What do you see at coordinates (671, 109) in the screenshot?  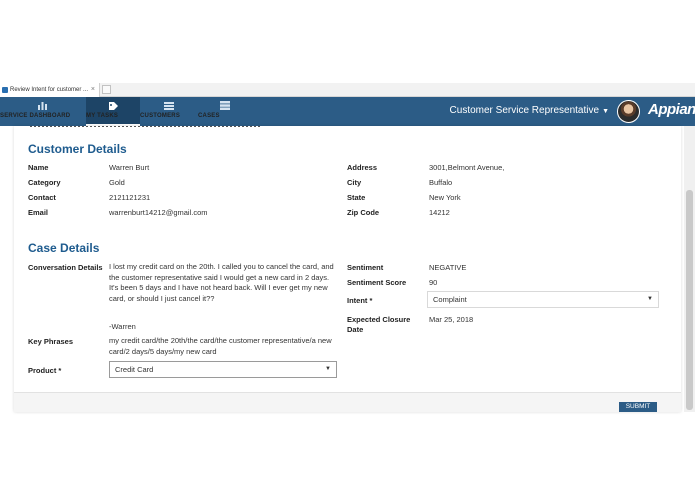 I see `brand-logo: Appian` at bounding box center [671, 109].